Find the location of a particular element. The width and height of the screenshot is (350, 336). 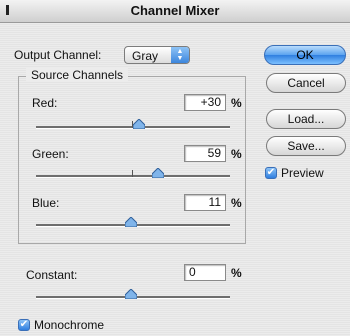

red-label: Red: is located at coordinates (45, 103).